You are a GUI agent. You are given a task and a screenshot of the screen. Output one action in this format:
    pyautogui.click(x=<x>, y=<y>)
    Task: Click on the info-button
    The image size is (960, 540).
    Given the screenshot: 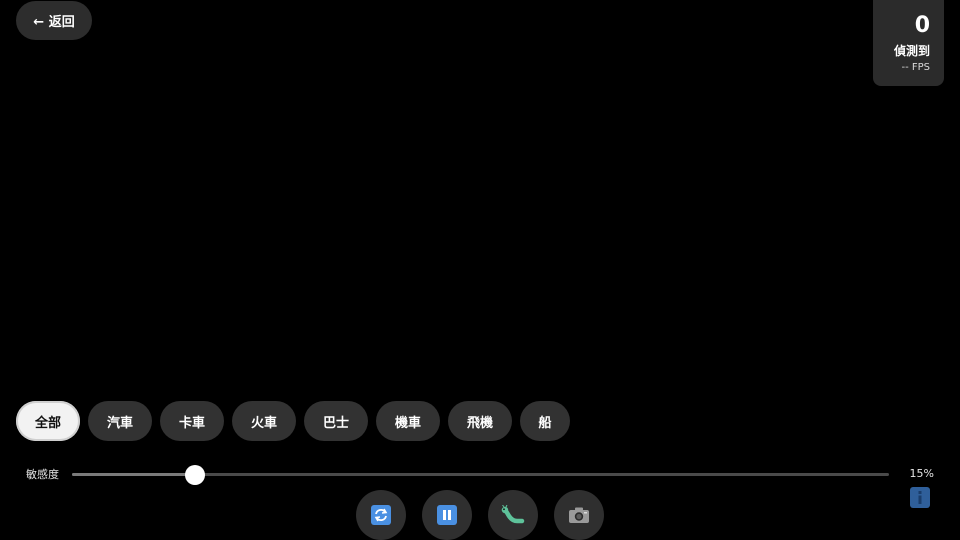 What is the action you would take?
    pyautogui.click(x=920, y=497)
    